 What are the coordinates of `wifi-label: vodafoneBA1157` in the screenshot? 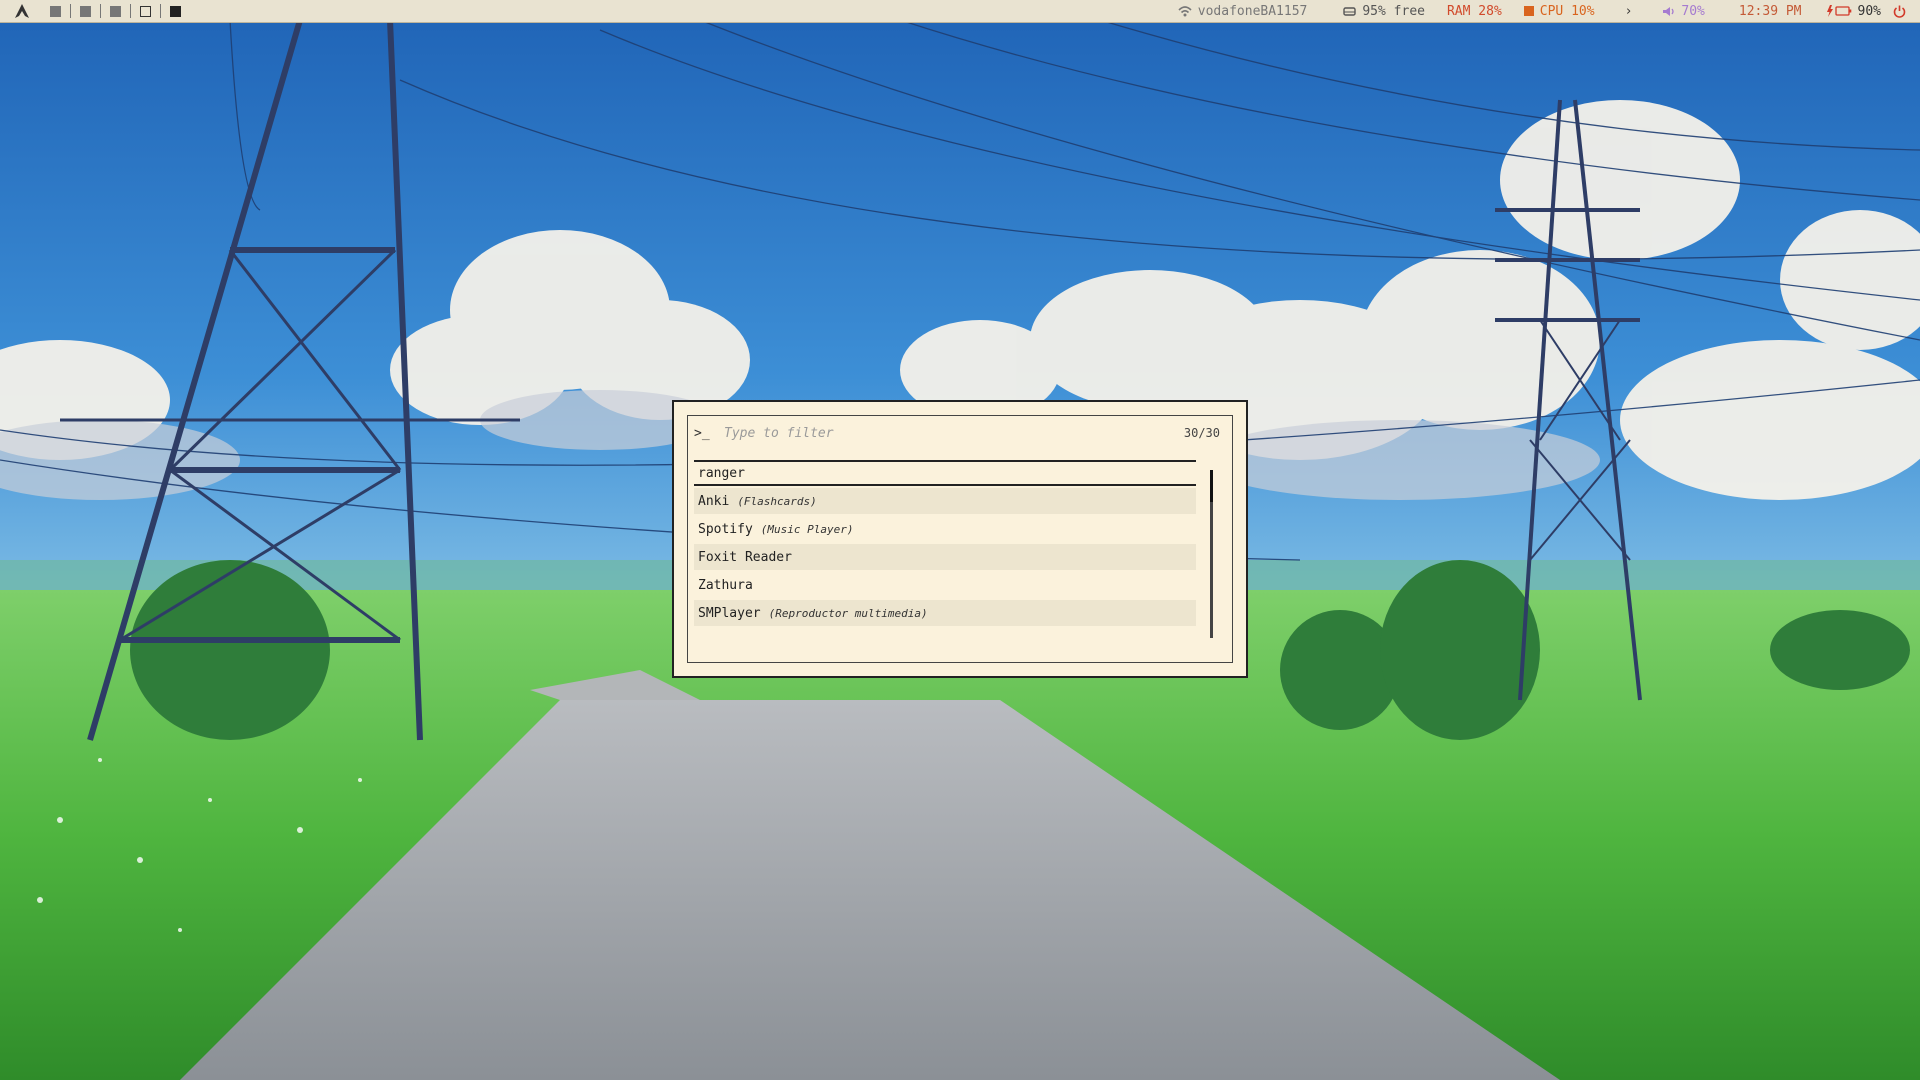 It's located at (1252, 11).